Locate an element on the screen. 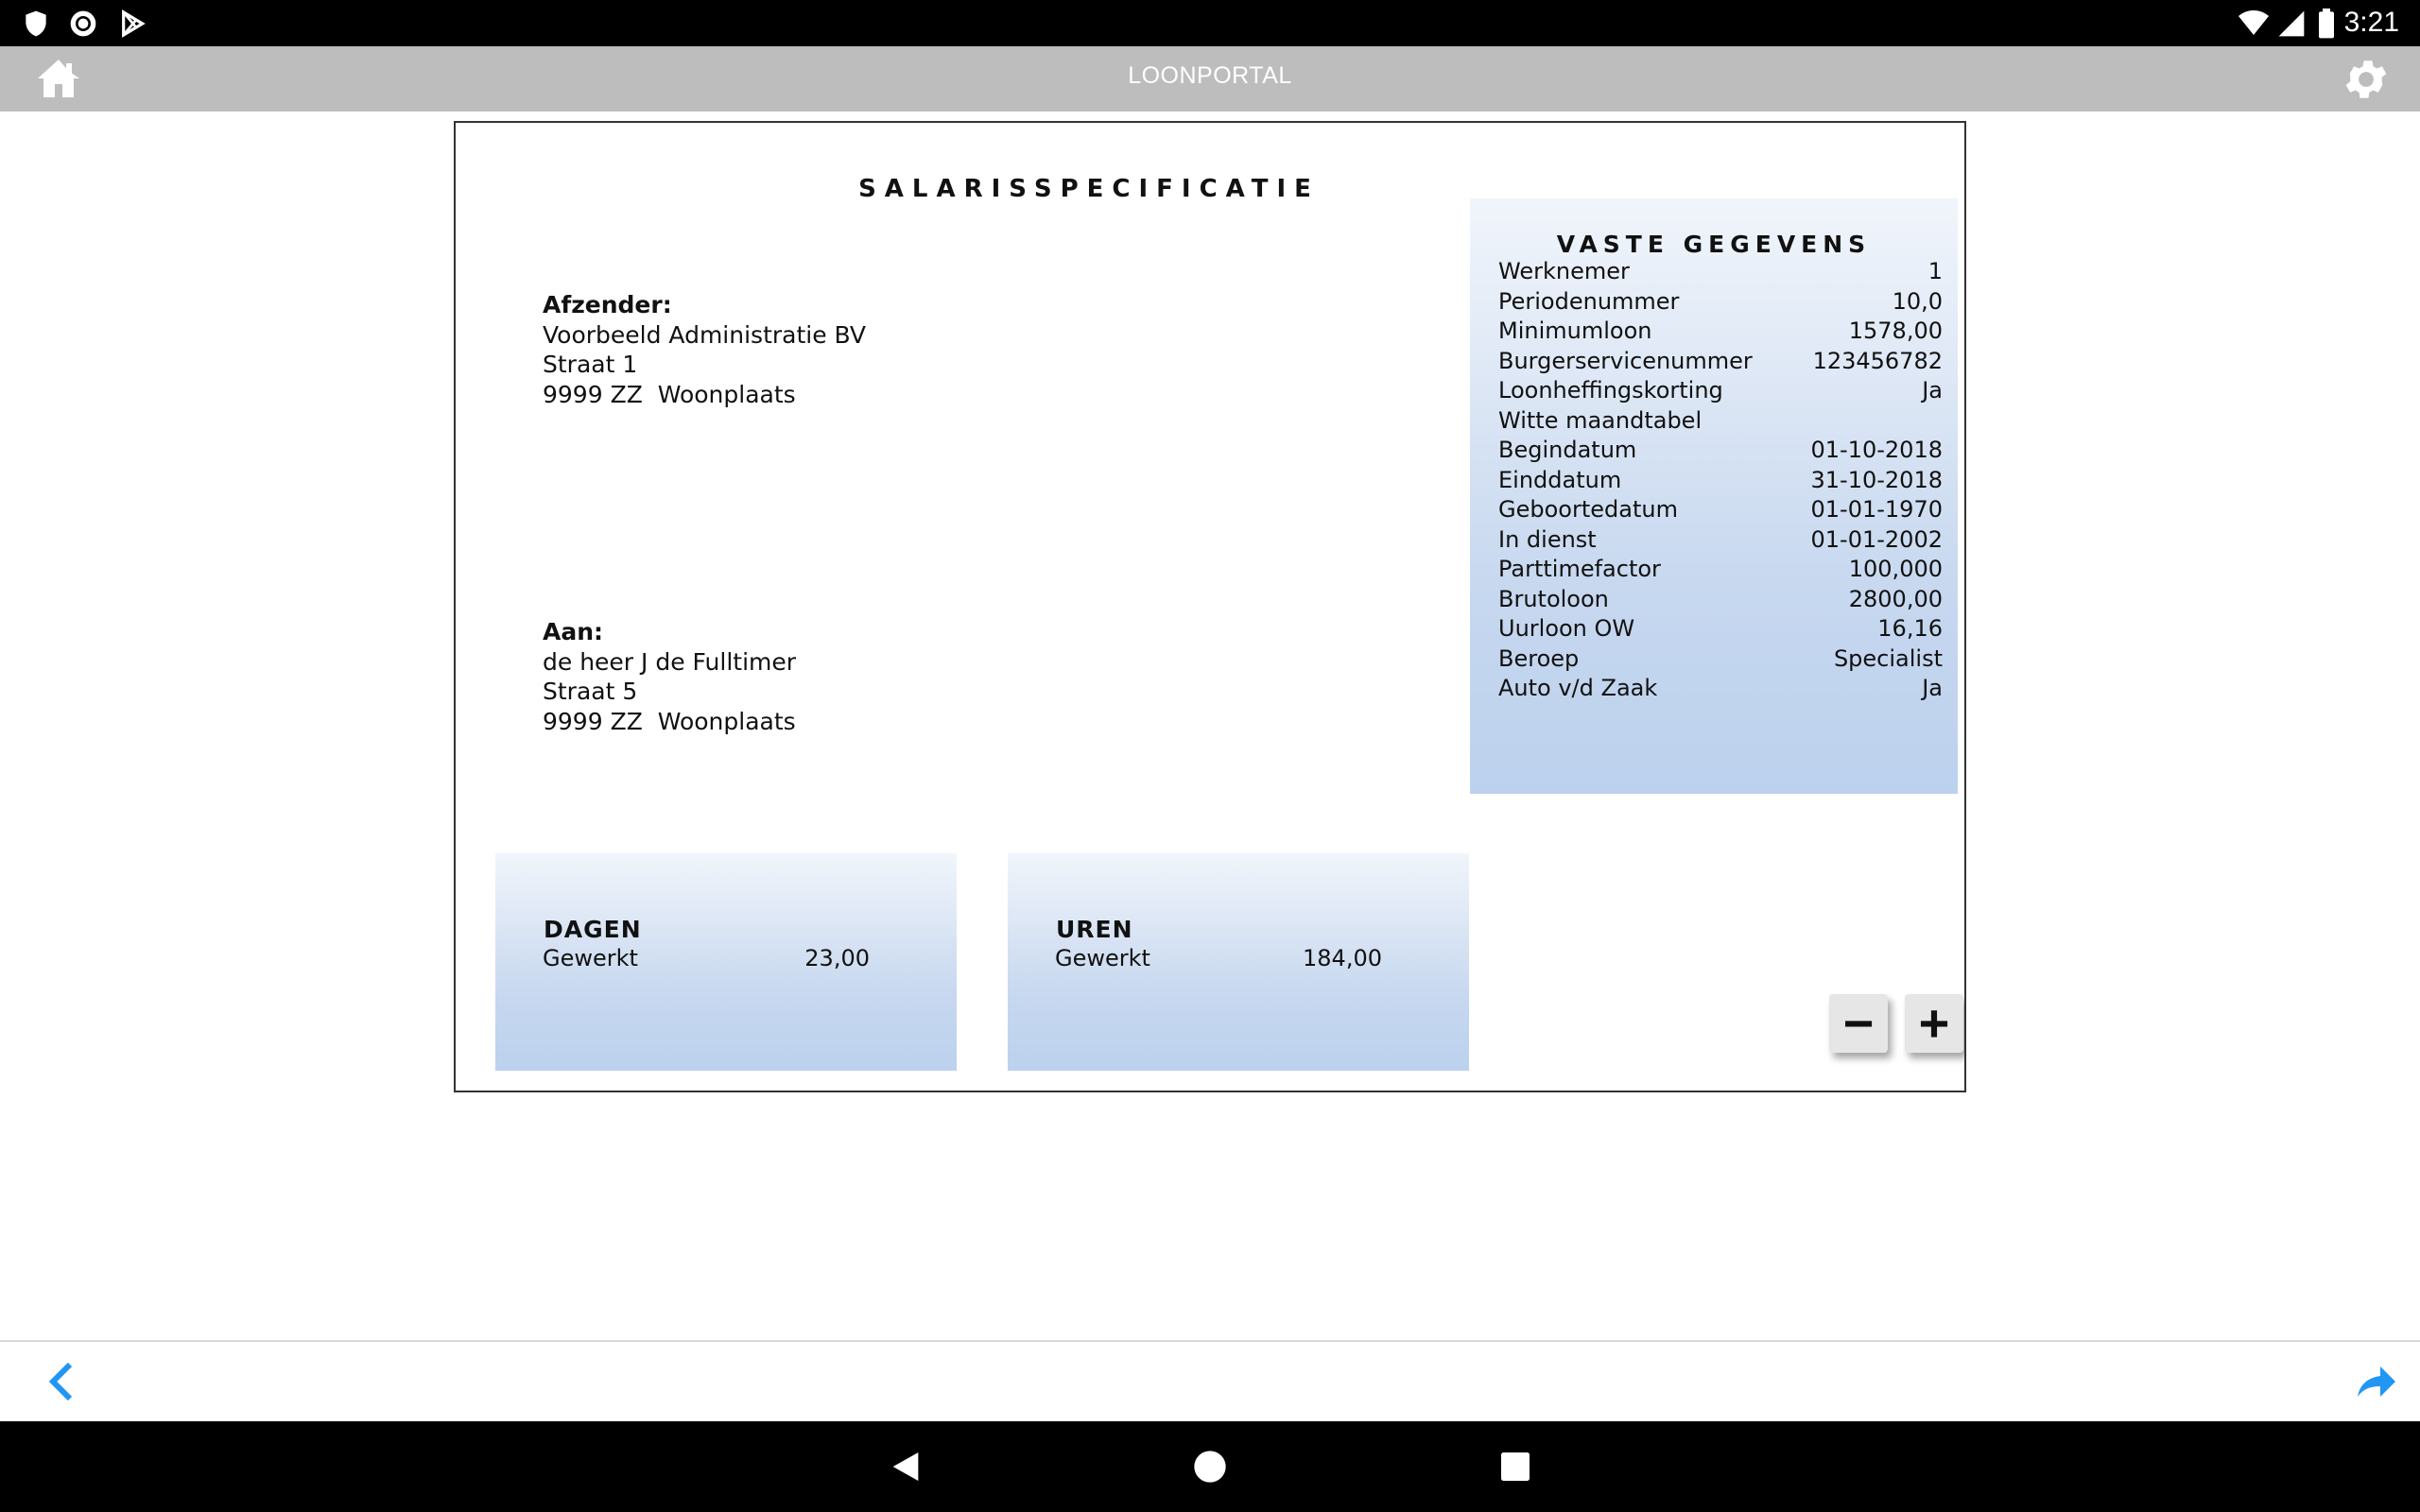 The width and height of the screenshot is (2420, 1512). dagen-title: DAGEN is located at coordinates (593, 929).